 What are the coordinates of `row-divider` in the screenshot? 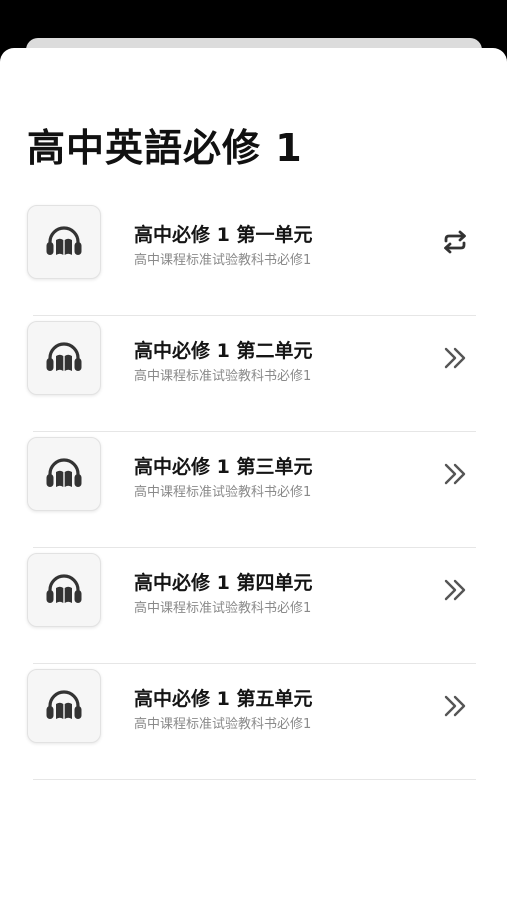 It's located at (254, 779).